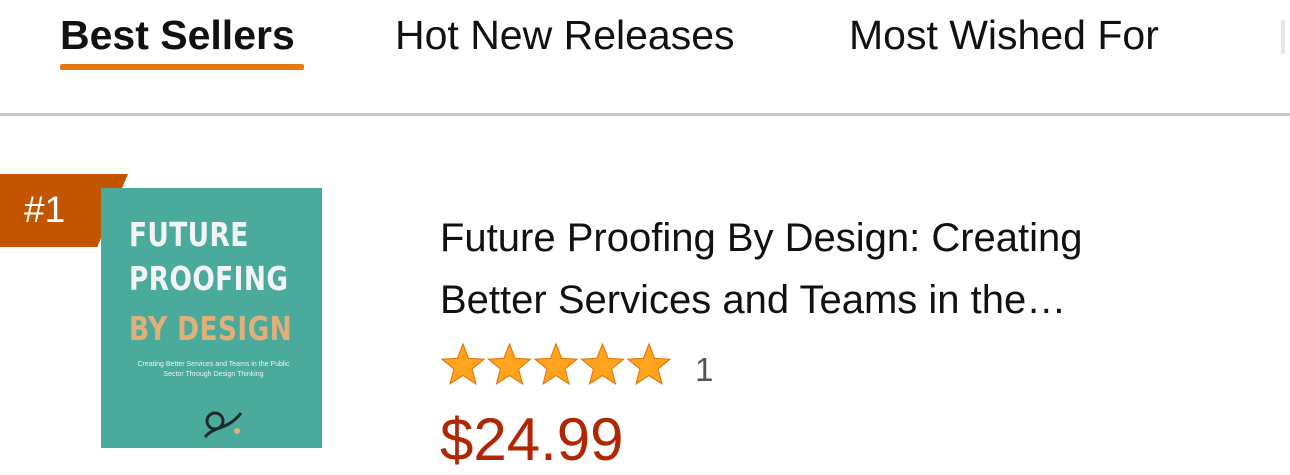 The height and width of the screenshot is (475, 1290). Describe the element at coordinates (209, 278) in the screenshot. I see `cover-title-line-2: PROOFING` at that location.